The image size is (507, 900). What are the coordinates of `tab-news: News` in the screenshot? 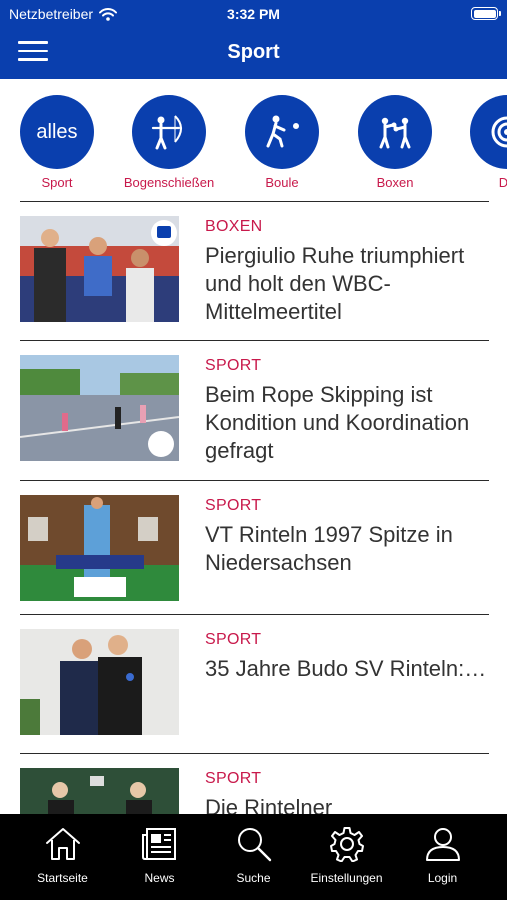 It's located at (159, 855).